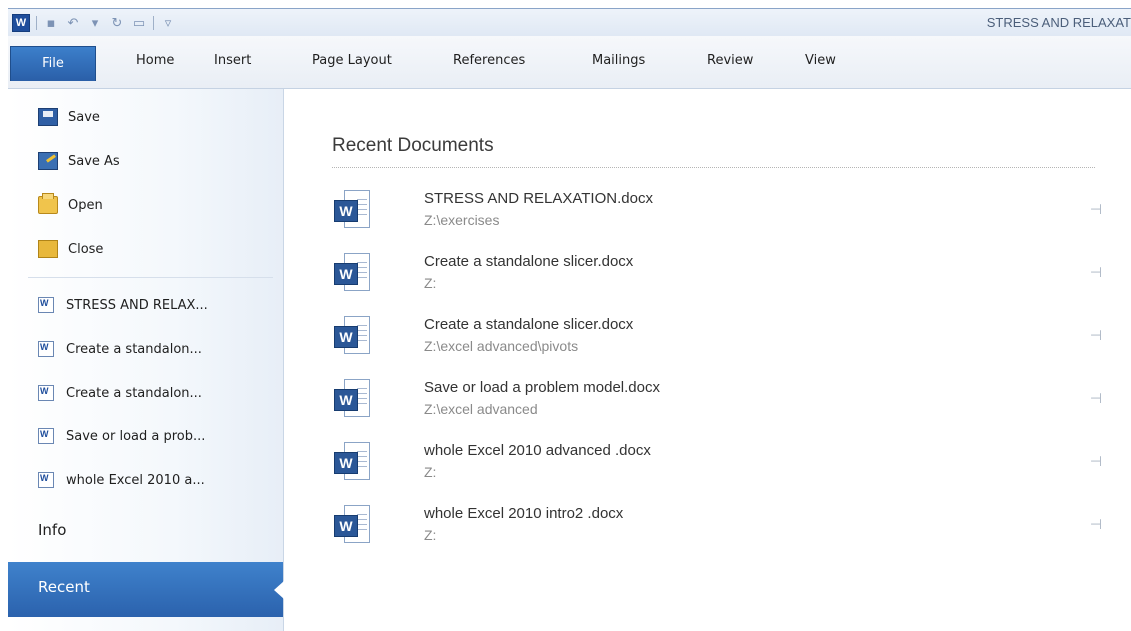  I want to click on title-bar: W ▪ ↶ ▾ ↻ ▭ ▿ STRESS AND RELAXAT, so click(569, 22).